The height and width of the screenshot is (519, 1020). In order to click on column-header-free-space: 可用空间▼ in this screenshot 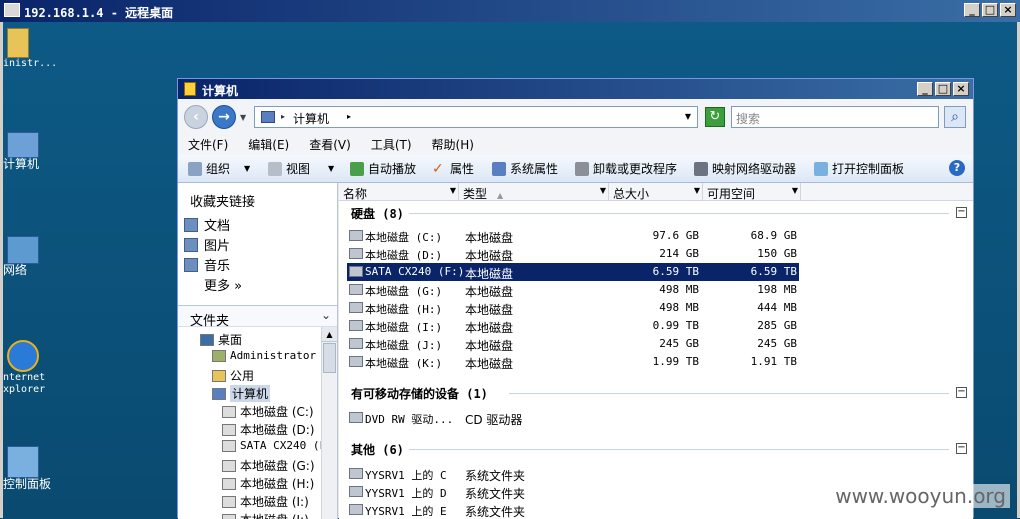, I will do `click(752, 192)`.